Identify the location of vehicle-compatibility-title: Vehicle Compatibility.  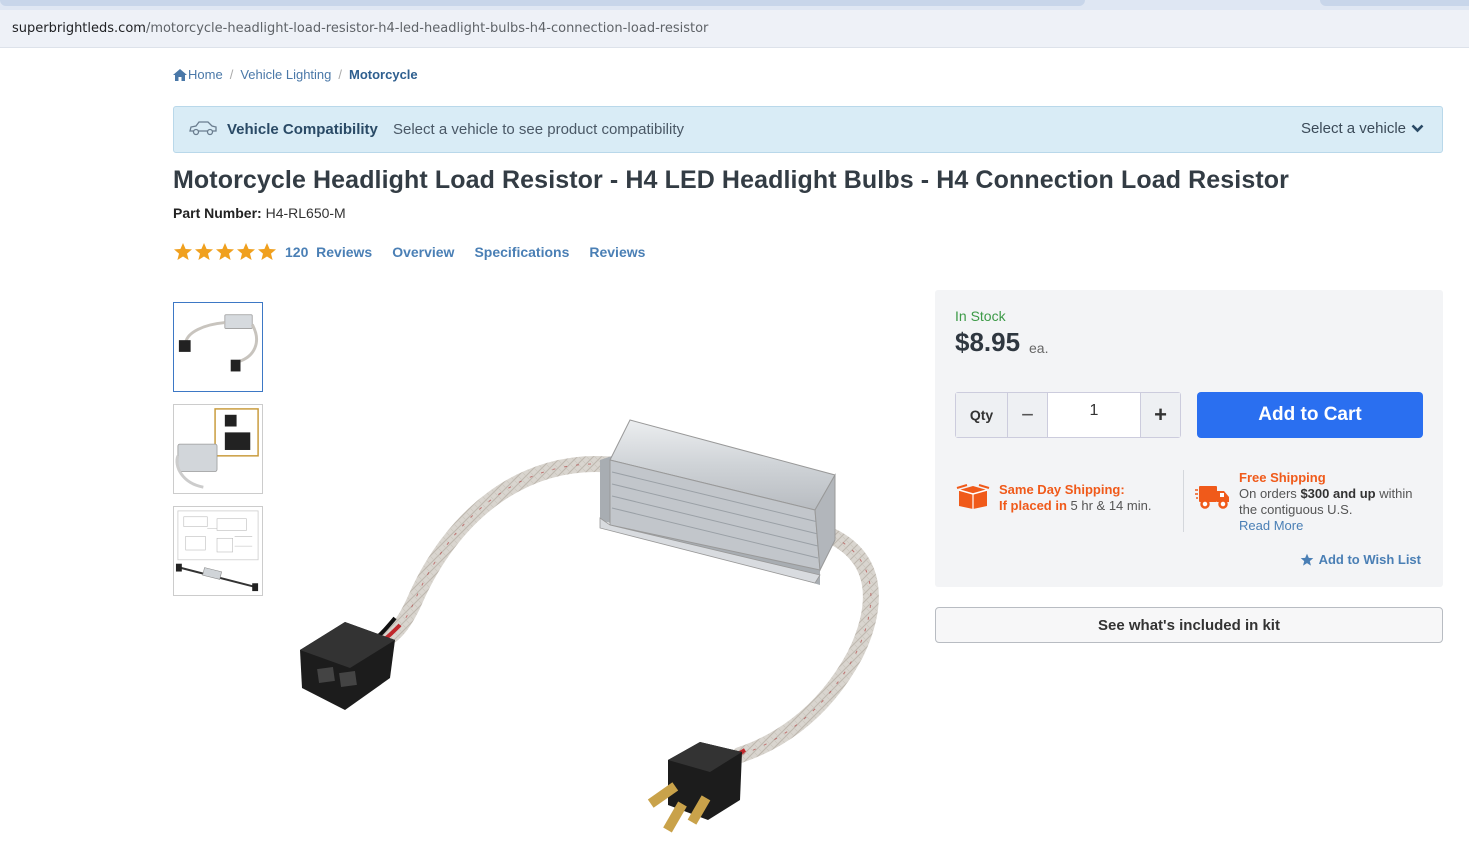
(302, 129).